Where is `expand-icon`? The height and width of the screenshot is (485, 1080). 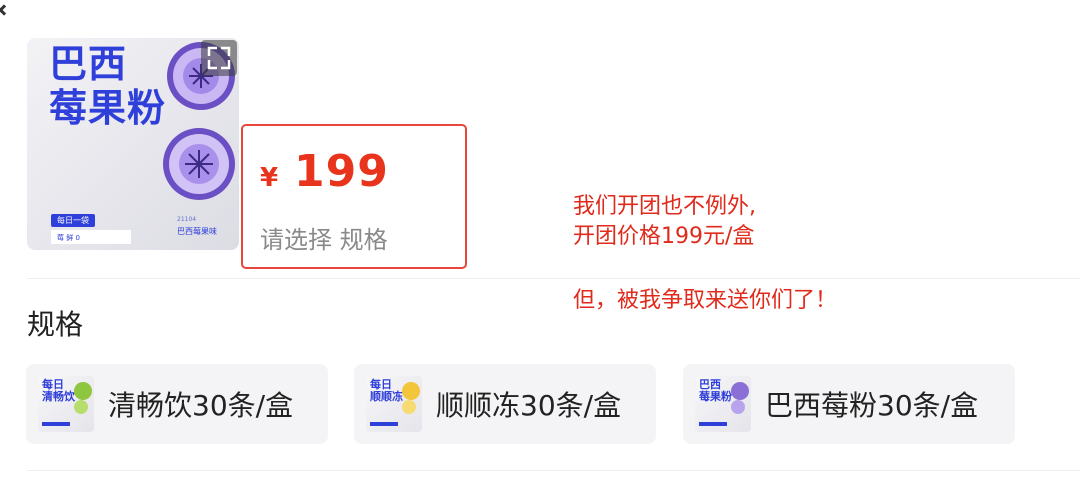
expand-icon is located at coordinates (219, 58).